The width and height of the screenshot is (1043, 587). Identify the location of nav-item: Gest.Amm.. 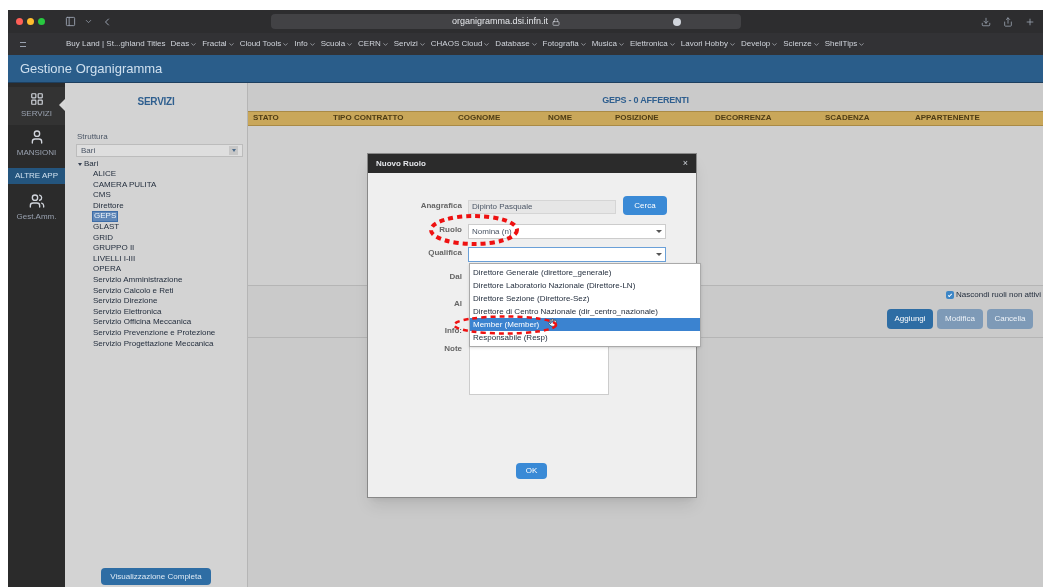
(36, 208).